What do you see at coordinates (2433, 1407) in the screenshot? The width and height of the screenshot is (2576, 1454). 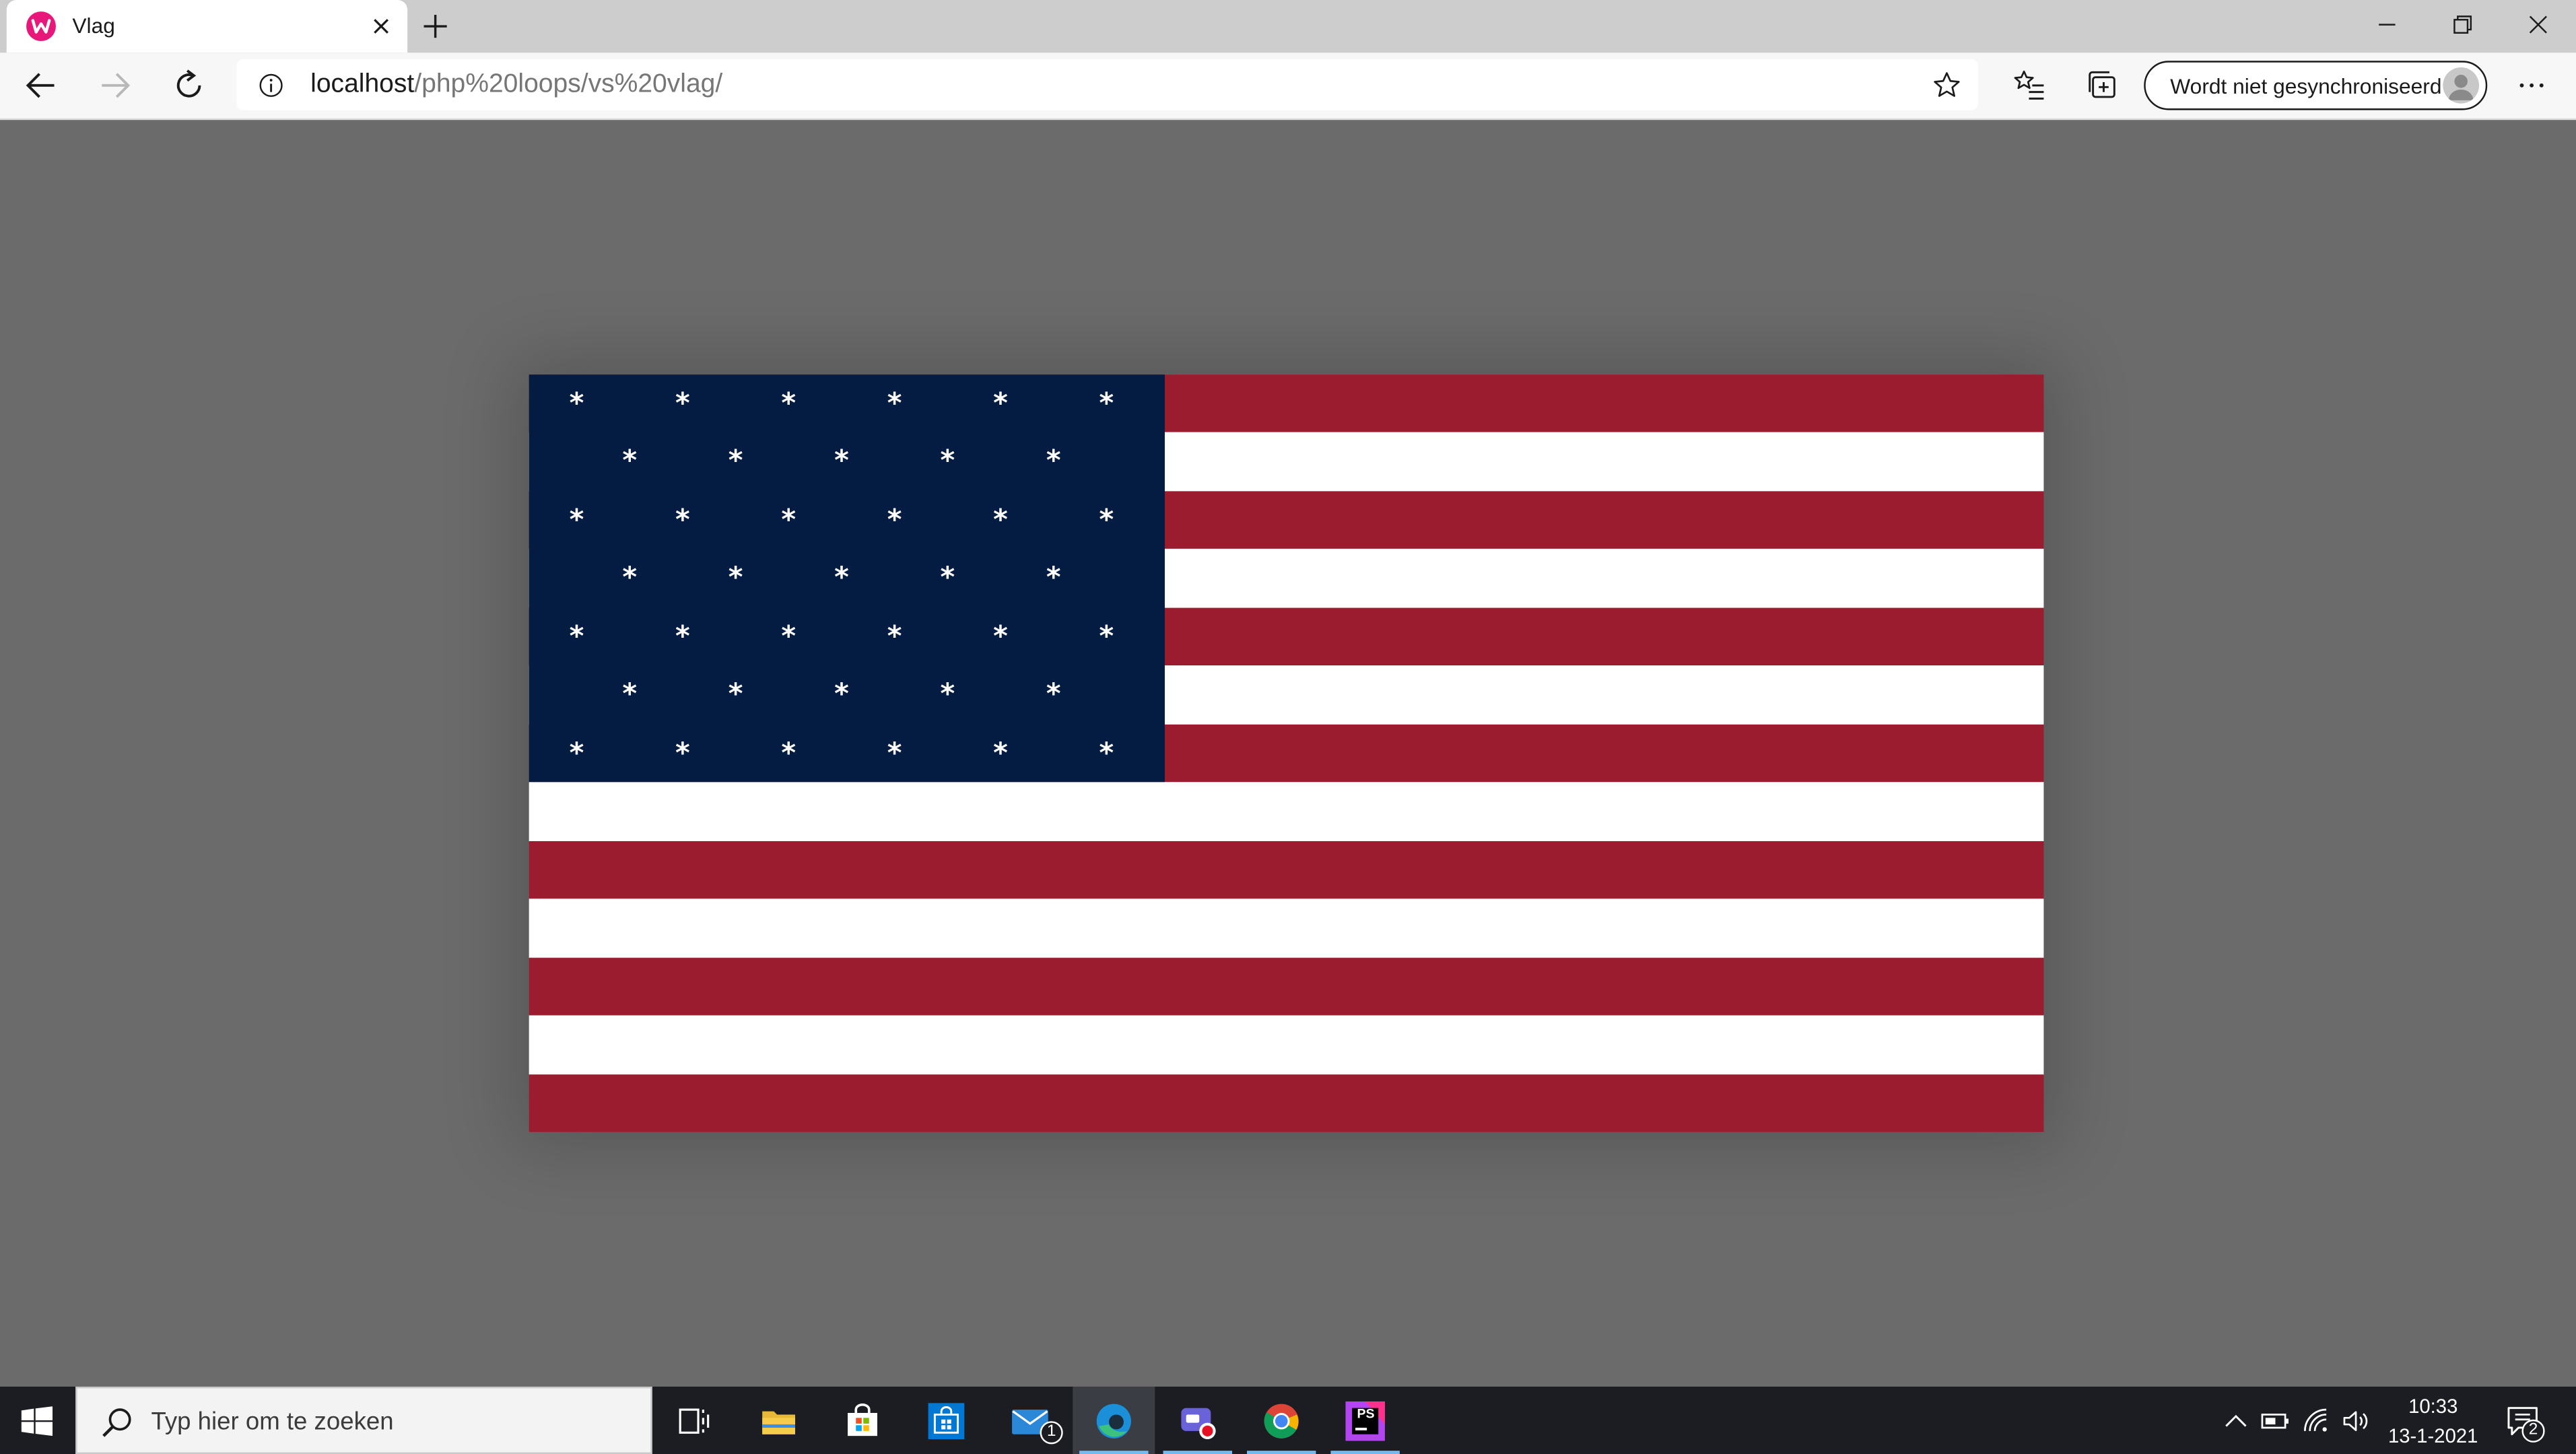 I see `clock-time: 10:33` at bounding box center [2433, 1407].